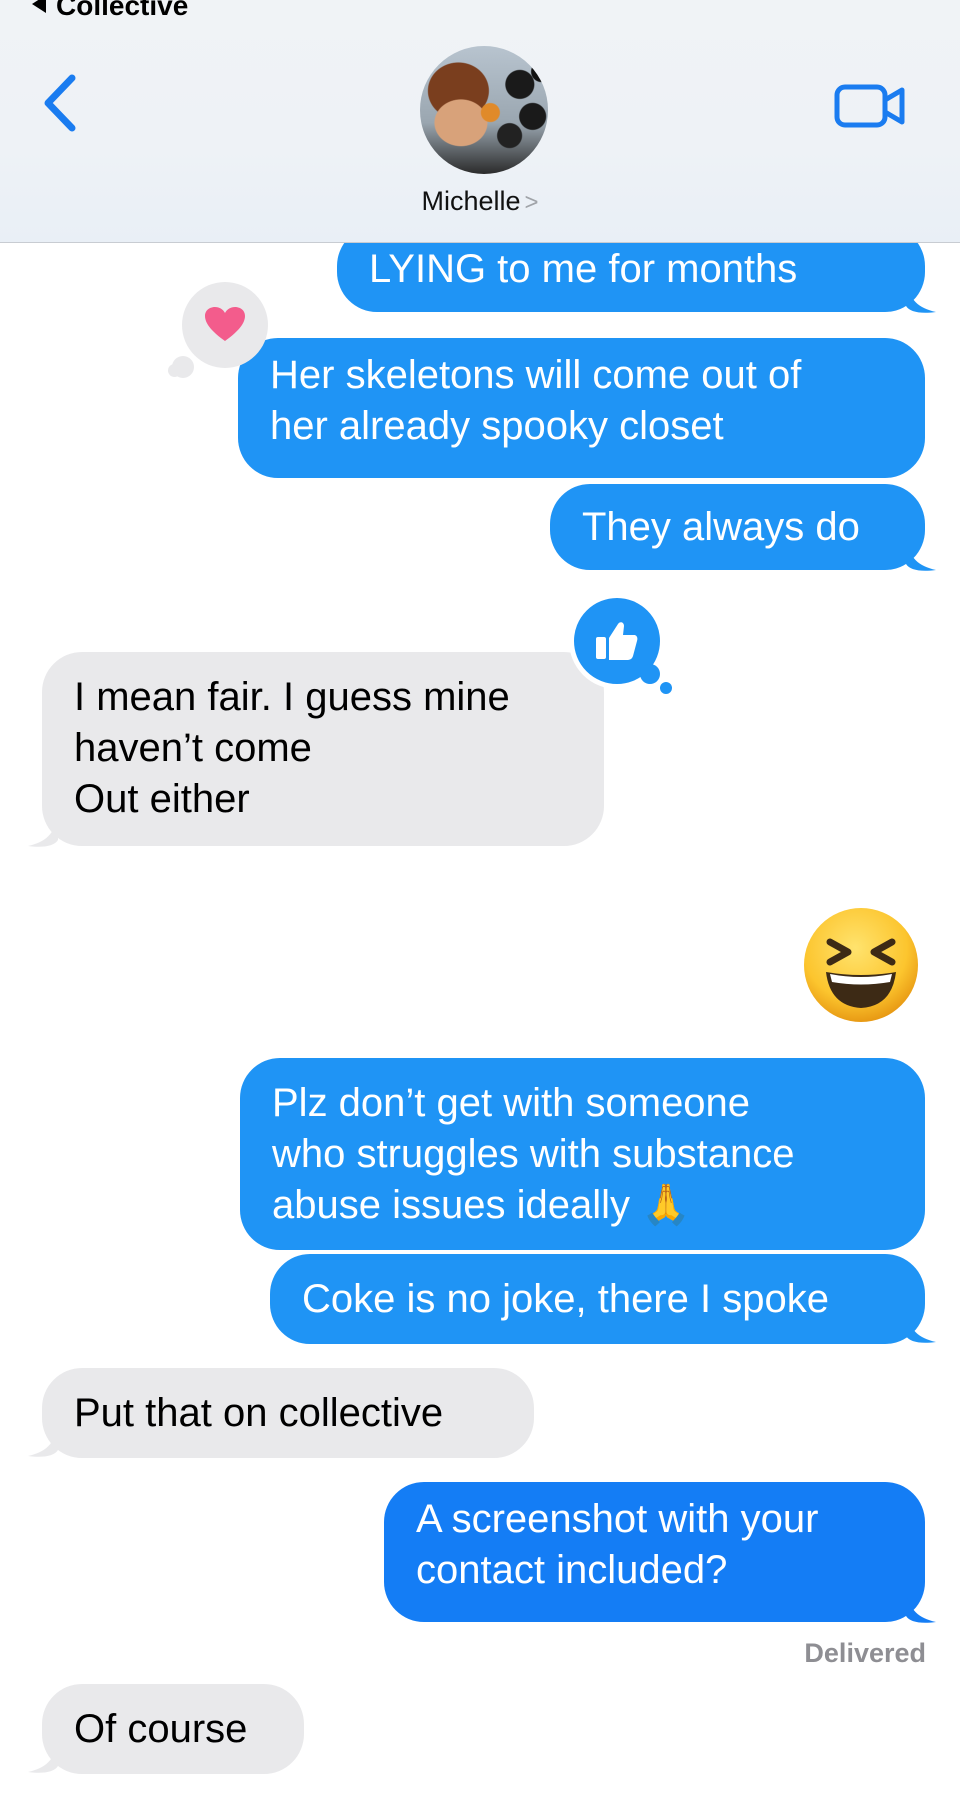  Describe the element at coordinates (122, 10) in the screenshot. I see `back-app-label: Collective` at that location.